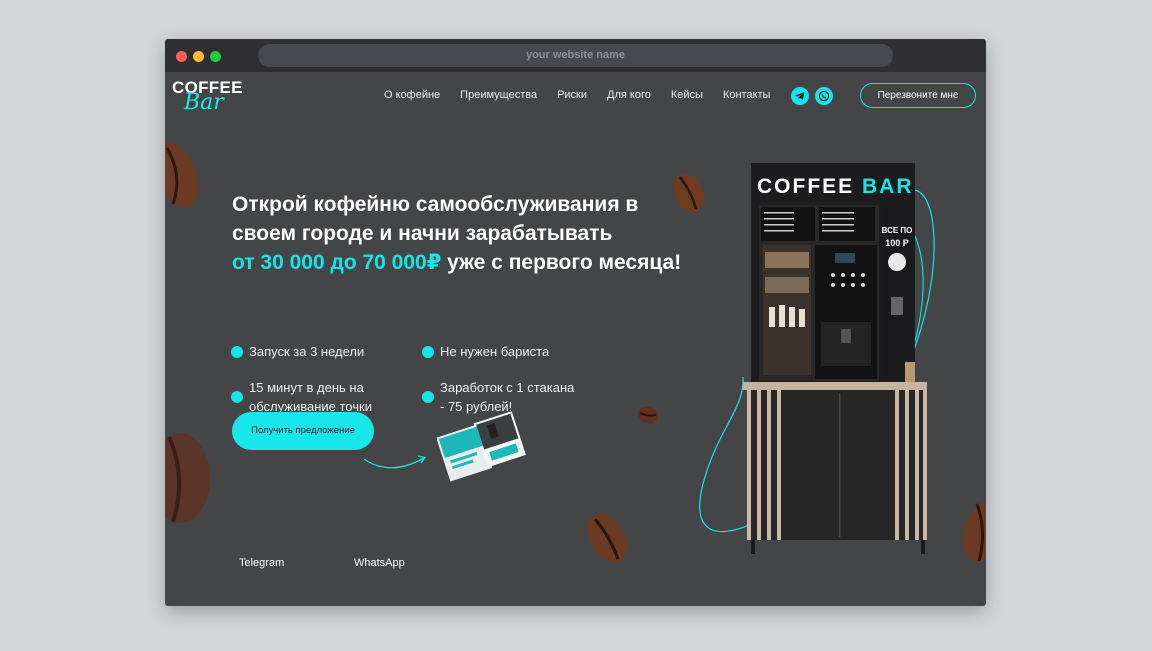  Describe the element at coordinates (918, 95) in the screenshot. I see `callback-button: Перезвоните мне` at that location.